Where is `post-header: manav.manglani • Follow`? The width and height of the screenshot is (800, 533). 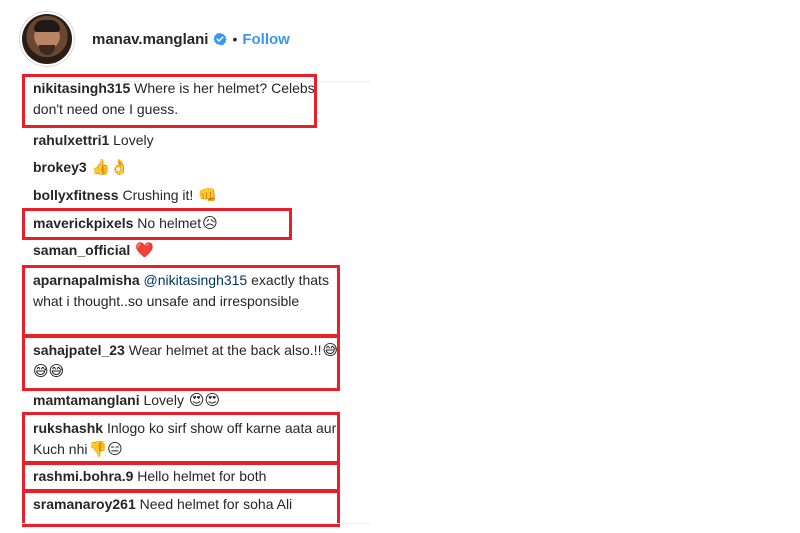 post-header: manav.manglani • Follow is located at coordinates (156, 39).